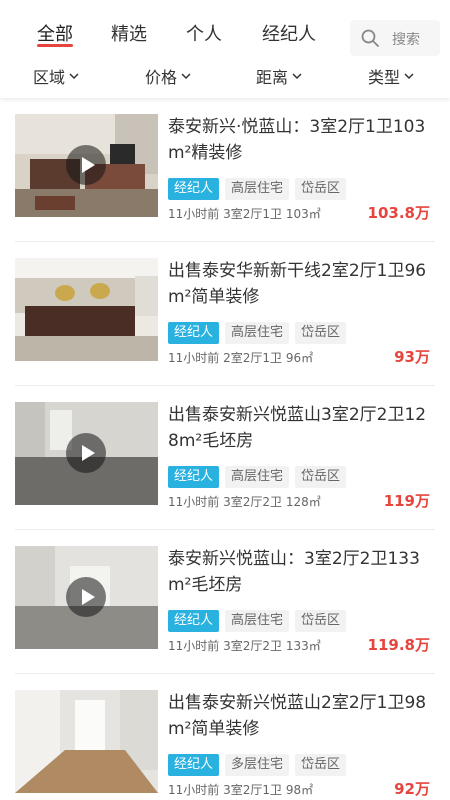 The image size is (450, 800). Describe the element at coordinates (129, 33) in the screenshot. I see `tab-featured: 精选` at that location.